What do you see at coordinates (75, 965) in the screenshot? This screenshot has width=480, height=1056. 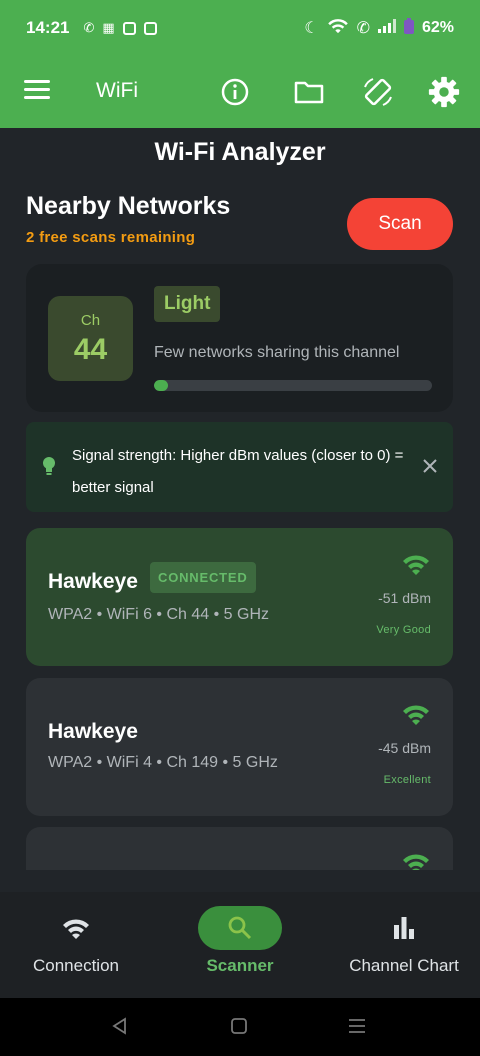 I see `nav-connection-label: Connection` at bounding box center [75, 965].